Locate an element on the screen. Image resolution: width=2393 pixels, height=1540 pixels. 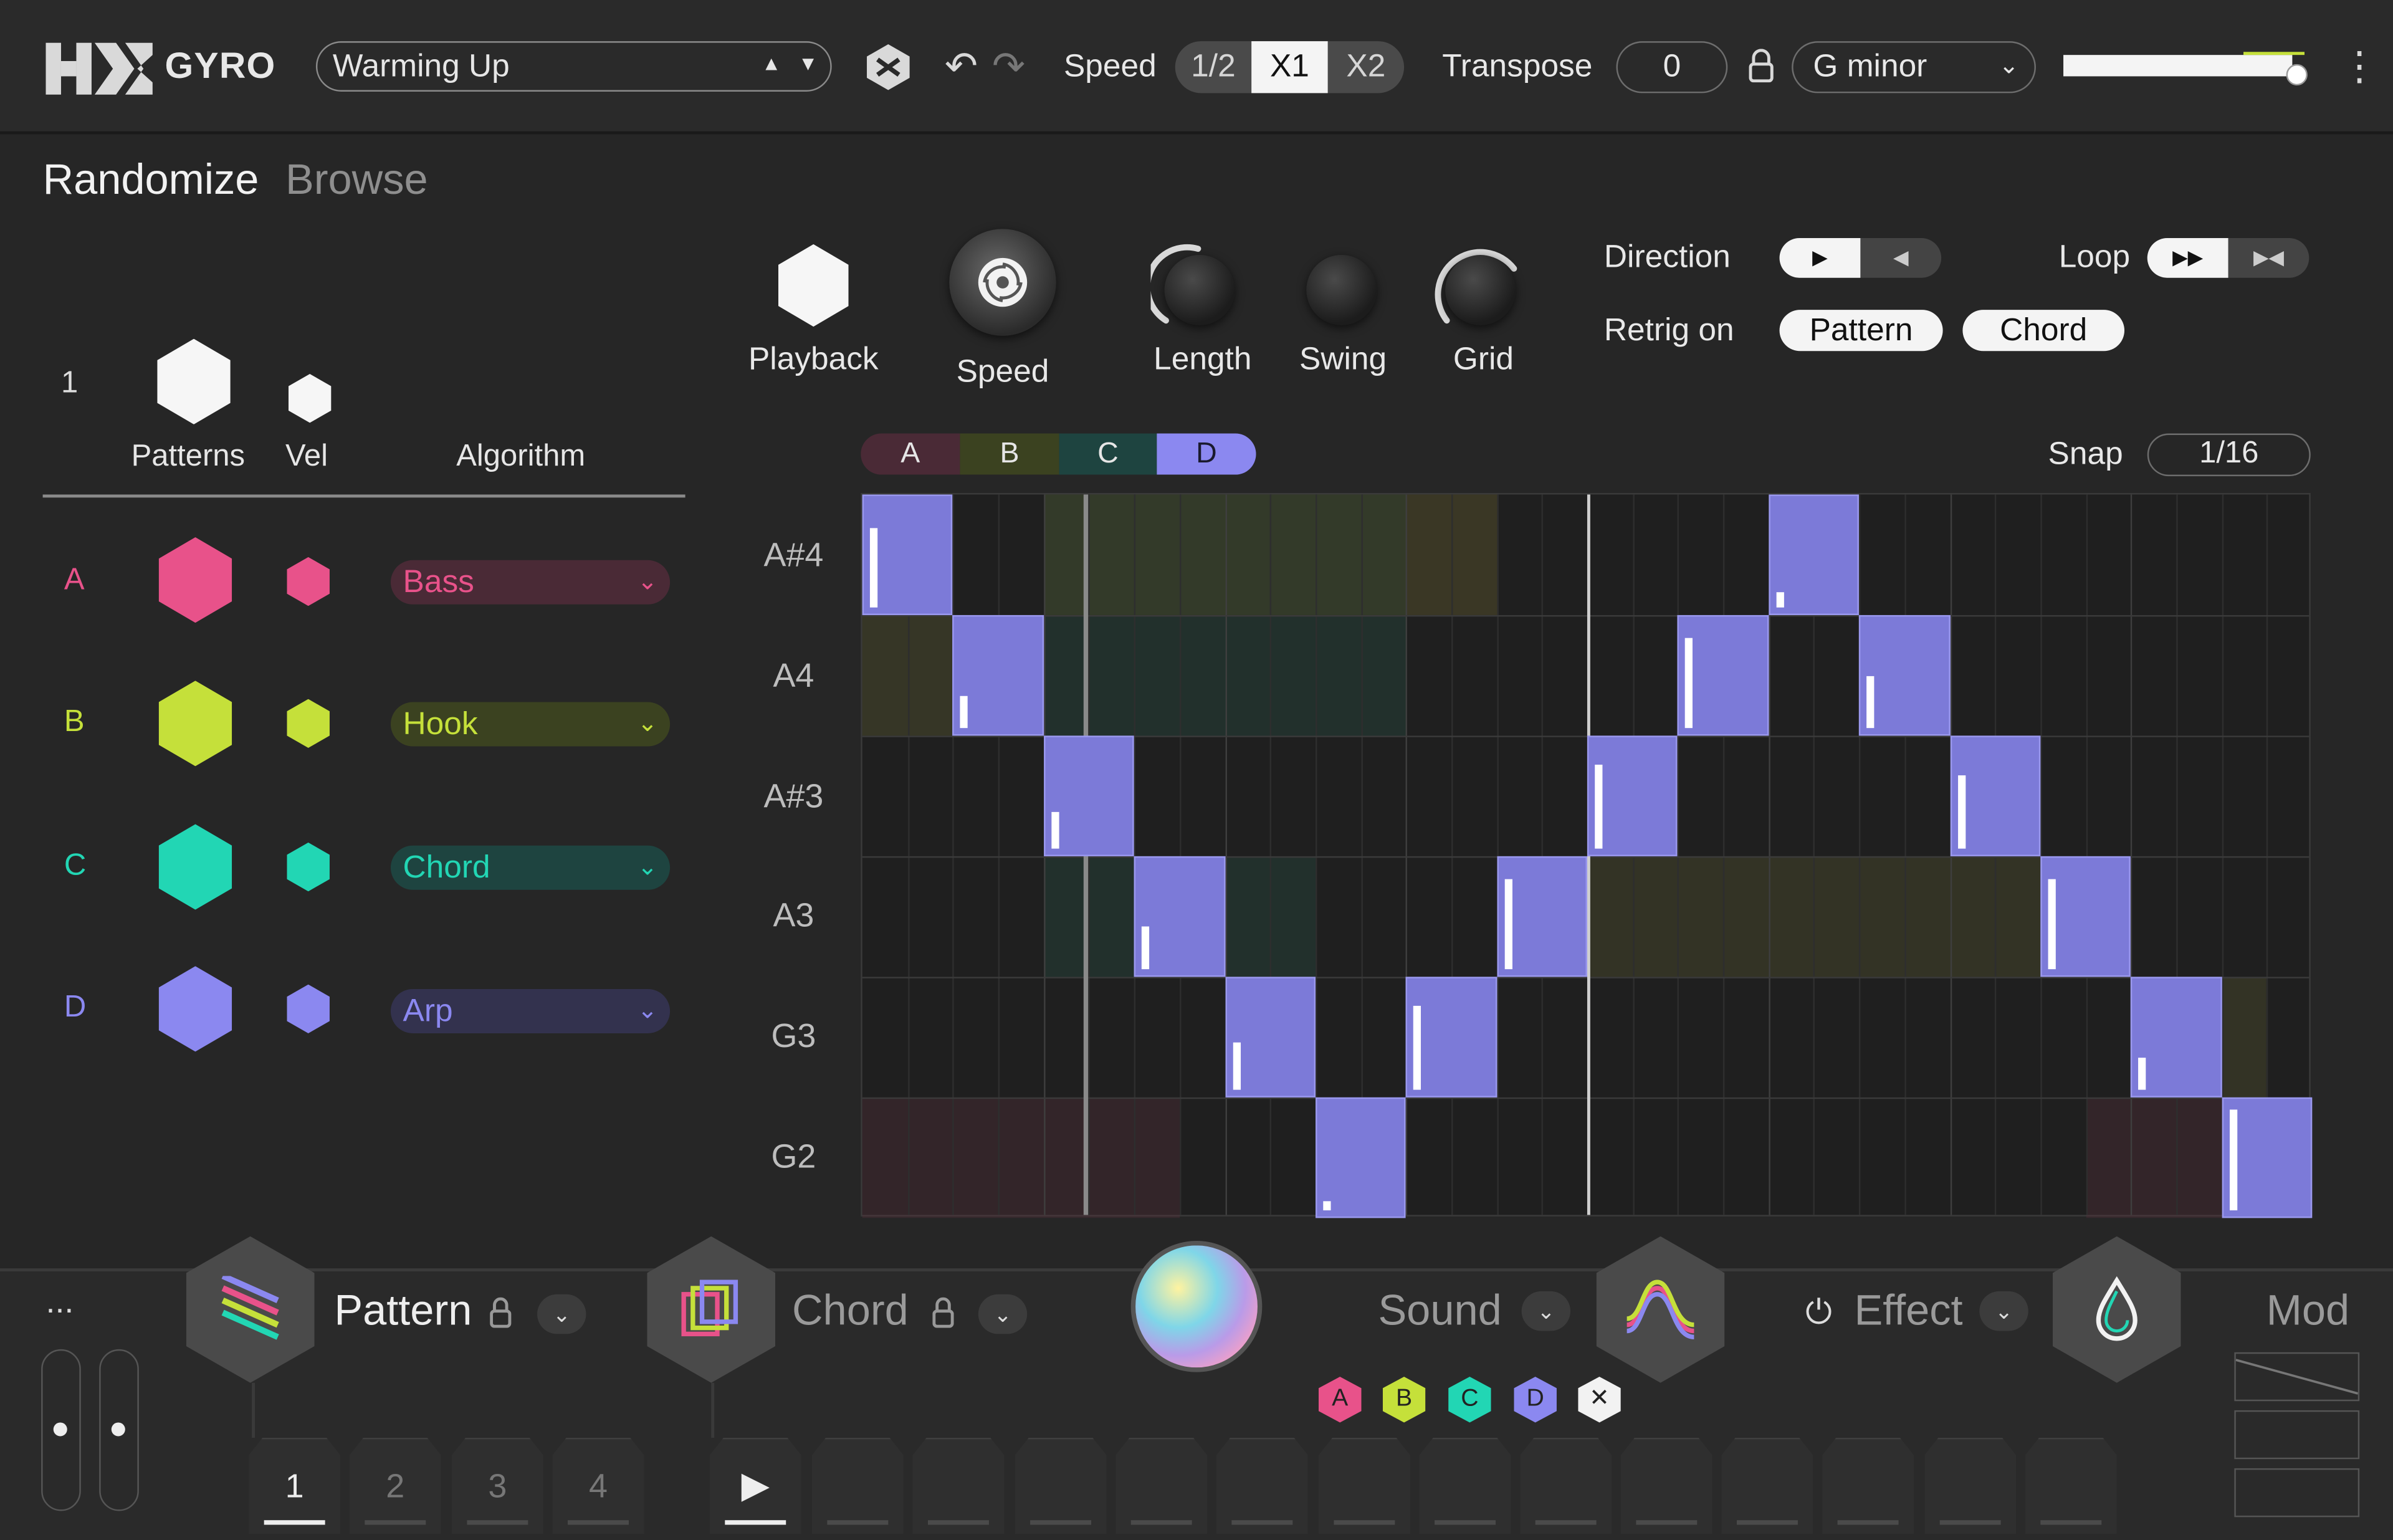
redo-icon: ↷ is located at coordinates (1009, 66).